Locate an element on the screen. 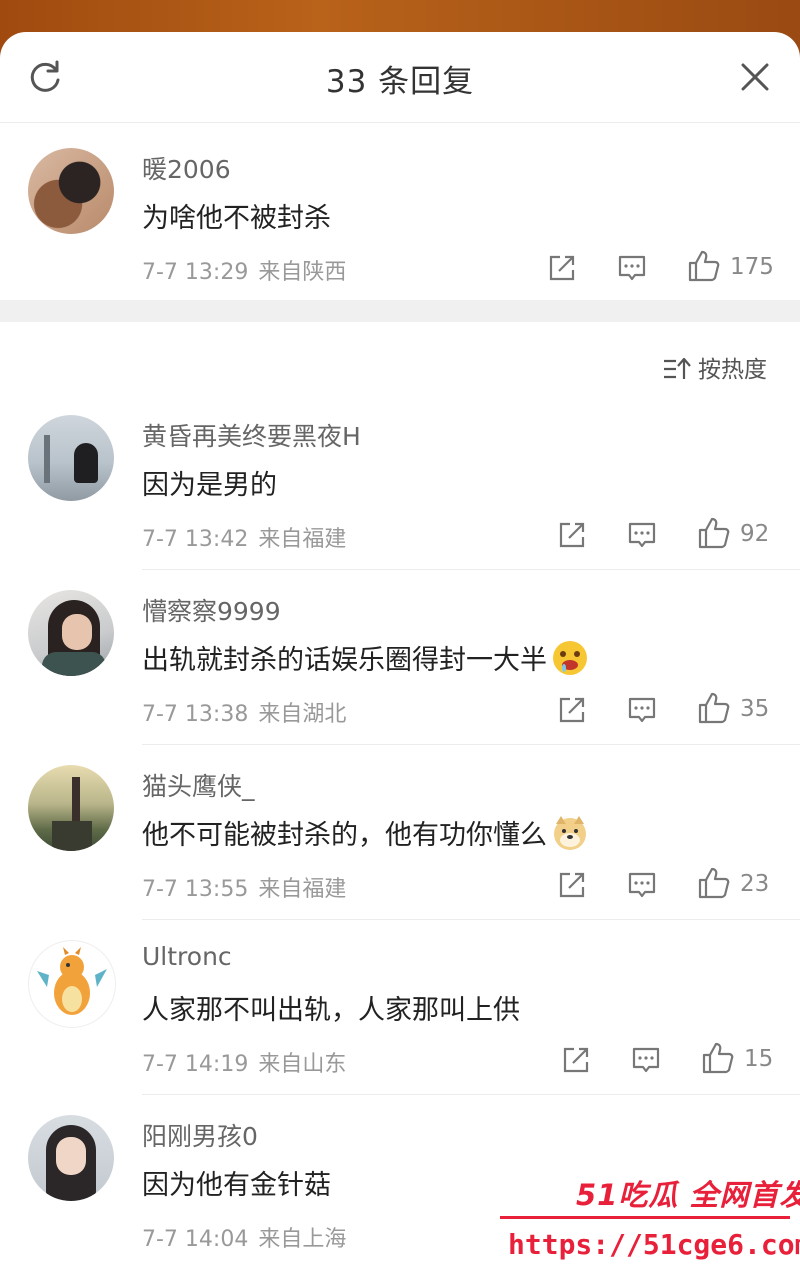 The height and width of the screenshot is (1278, 800). drooling-face-emoji is located at coordinates (570, 658).